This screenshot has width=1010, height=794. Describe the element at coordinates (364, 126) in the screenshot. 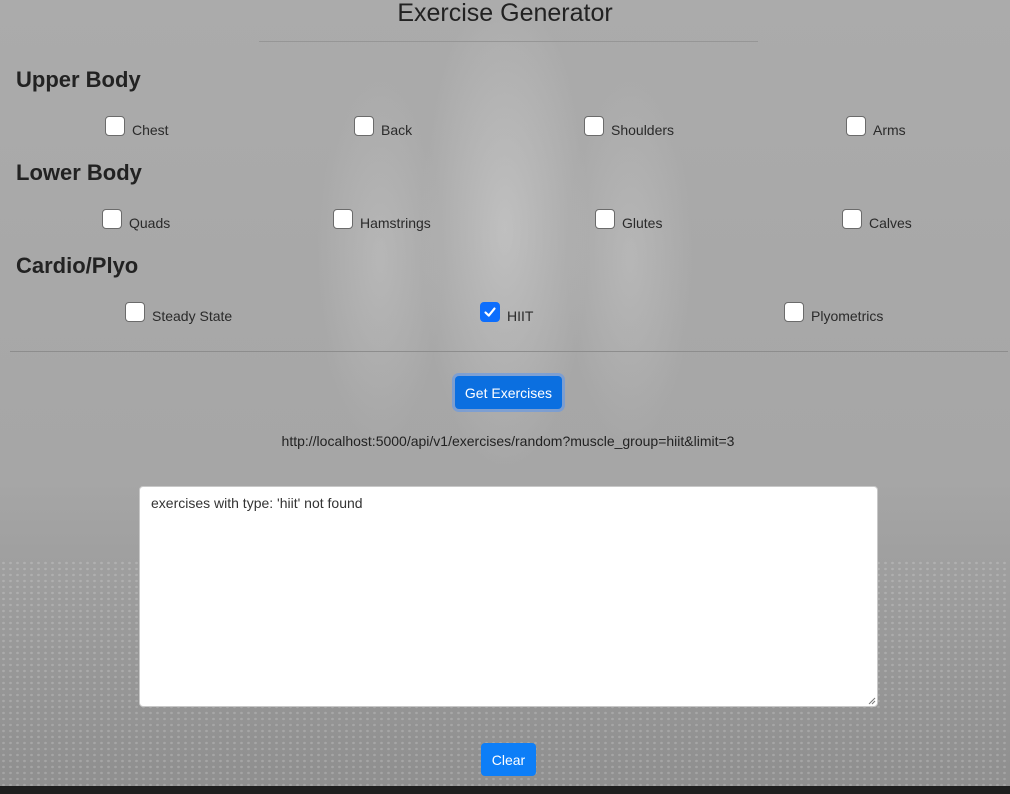

I see `checkbox-back-box` at that location.